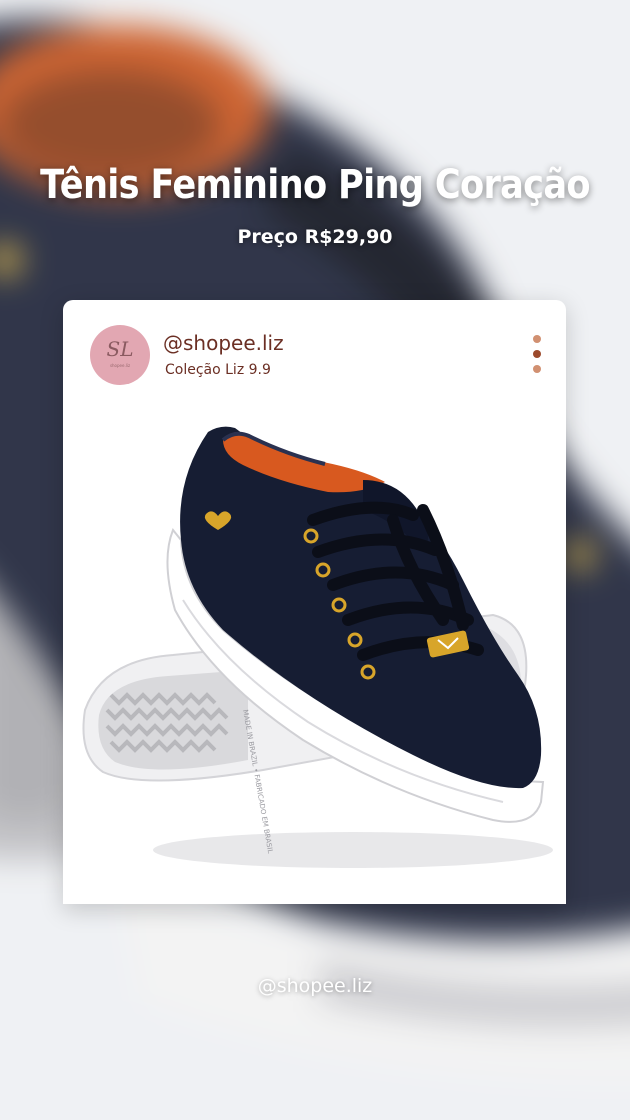 The image size is (630, 1120). I want to click on avatar: SL shopee.liz, so click(120, 355).